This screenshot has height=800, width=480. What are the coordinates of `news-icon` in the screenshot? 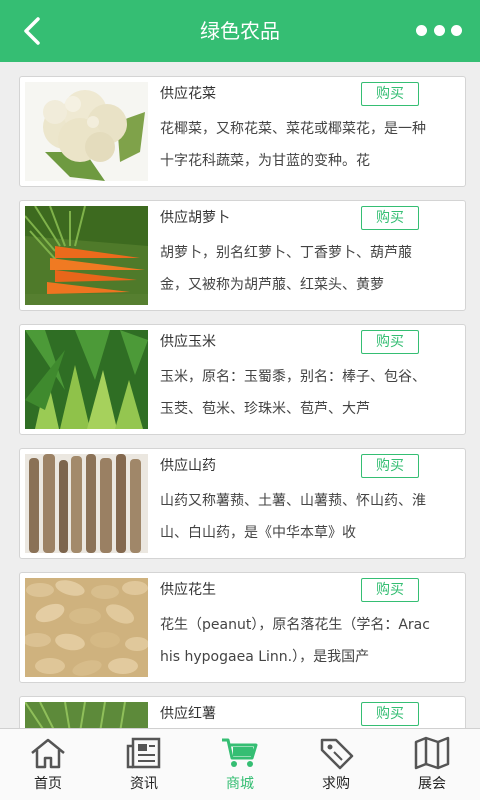 It's located at (143, 753).